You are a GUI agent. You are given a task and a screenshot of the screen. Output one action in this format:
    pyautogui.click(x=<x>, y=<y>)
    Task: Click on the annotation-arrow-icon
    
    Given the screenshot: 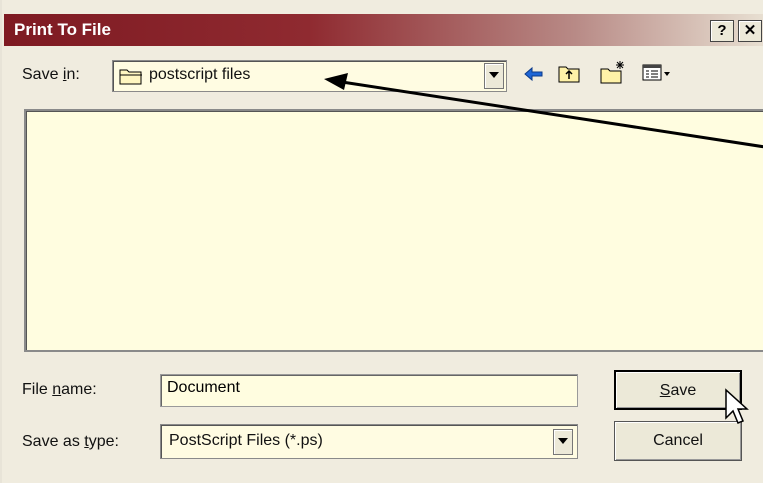 What is the action you would take?
    pyautogui.click(x=543, y=111)
    